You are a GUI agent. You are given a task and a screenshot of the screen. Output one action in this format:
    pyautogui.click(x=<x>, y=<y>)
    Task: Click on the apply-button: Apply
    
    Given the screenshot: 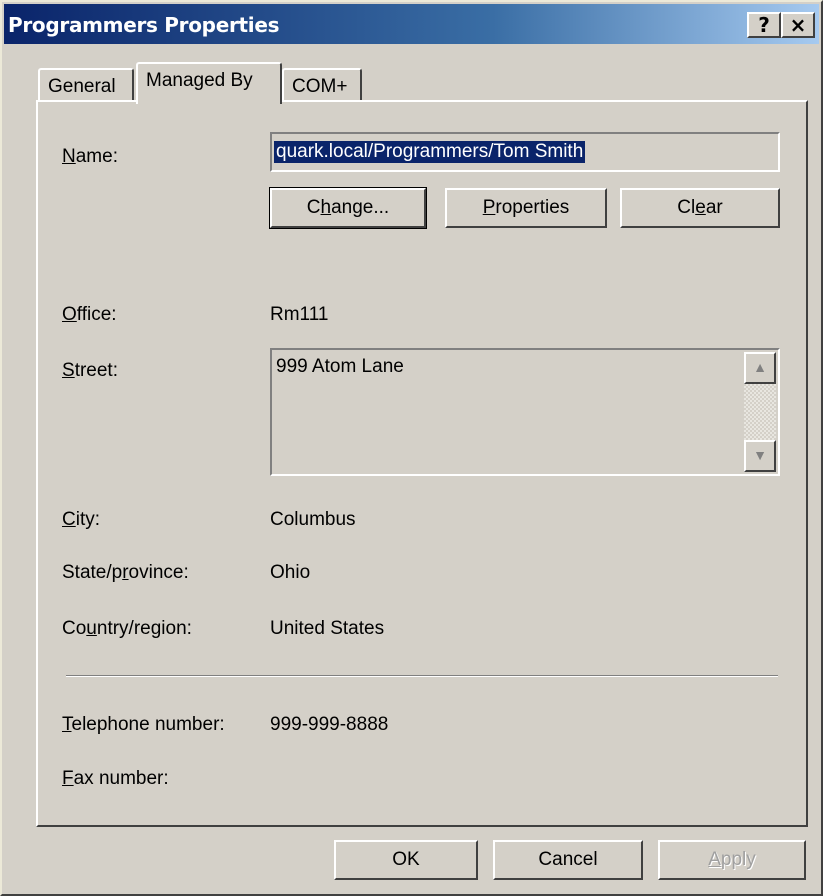 What is the action you would take?
    pyautogui.click(x=732, y=860)
    